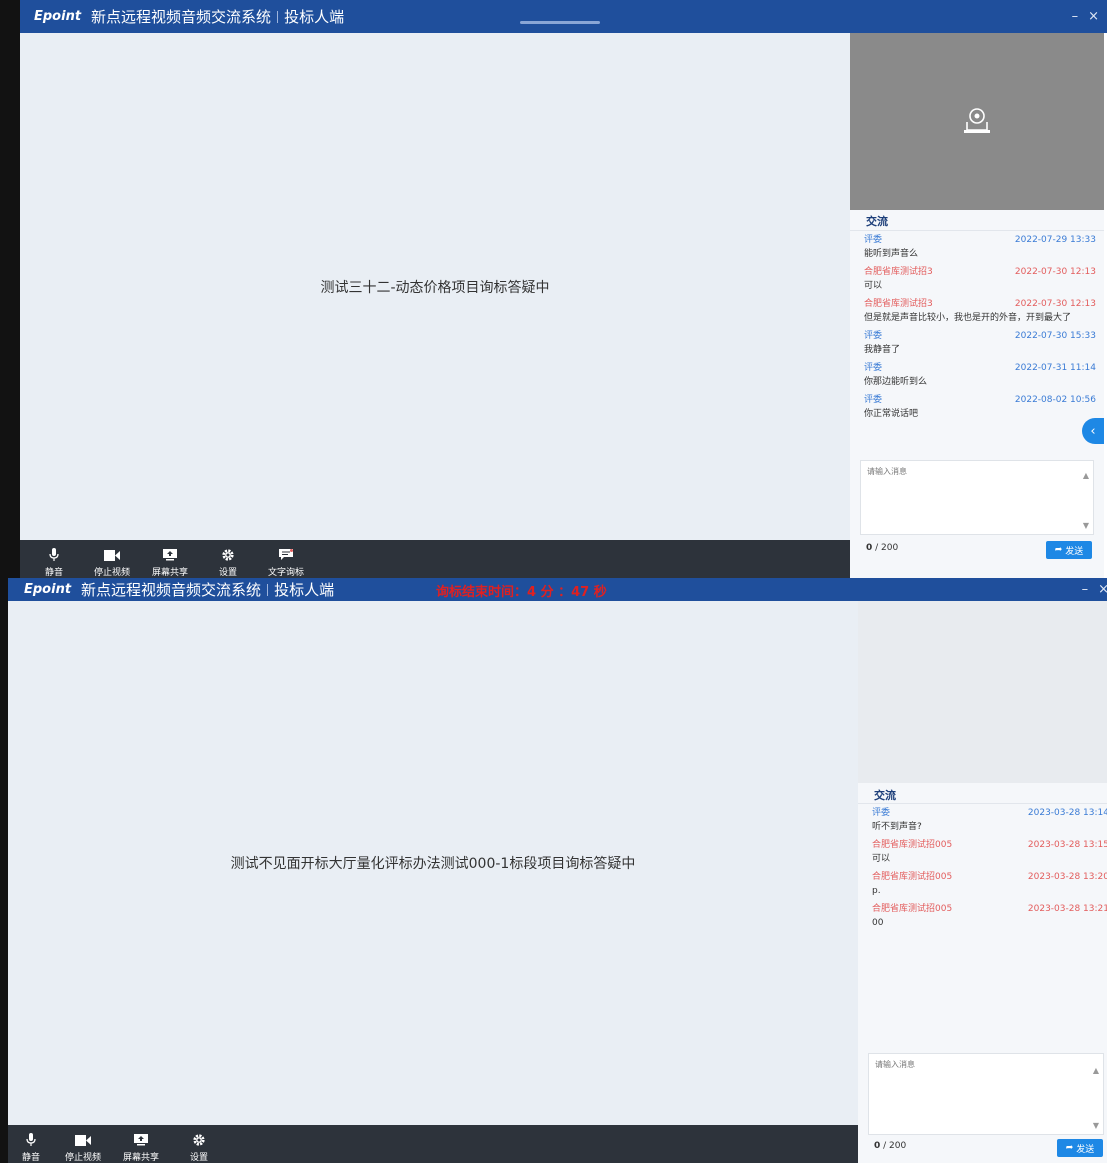 The height and width of the screenshot is (1163, 1107). Describe the element at coordinates (435, 559) in the screenshot. I see `bottom-toolbar: 静音 停止视频 屏幕共享 设置 文字询标` at that location.